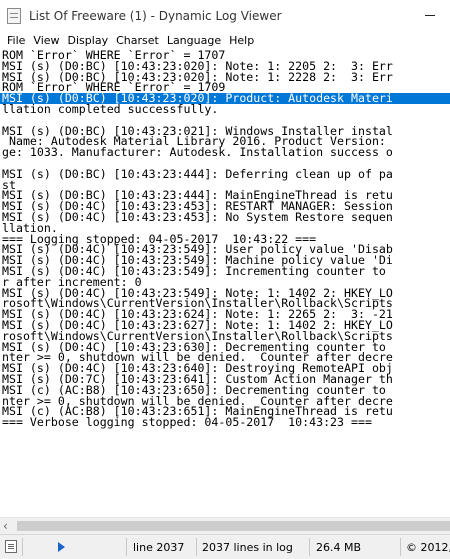  Describe the element at coordinates (46, 40) in the screenshot. I see `menu-view: View` at that location.